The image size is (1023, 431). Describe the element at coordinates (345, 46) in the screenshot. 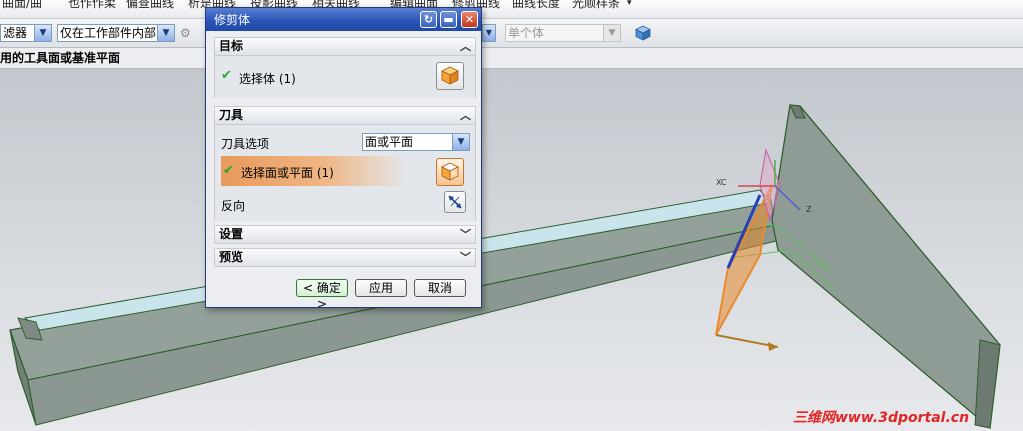

I see `target-section-header: 目标 ︿` at that location.